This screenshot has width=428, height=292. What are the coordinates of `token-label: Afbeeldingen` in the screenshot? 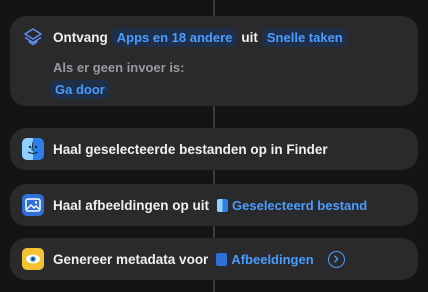 It's located at (272, 259).